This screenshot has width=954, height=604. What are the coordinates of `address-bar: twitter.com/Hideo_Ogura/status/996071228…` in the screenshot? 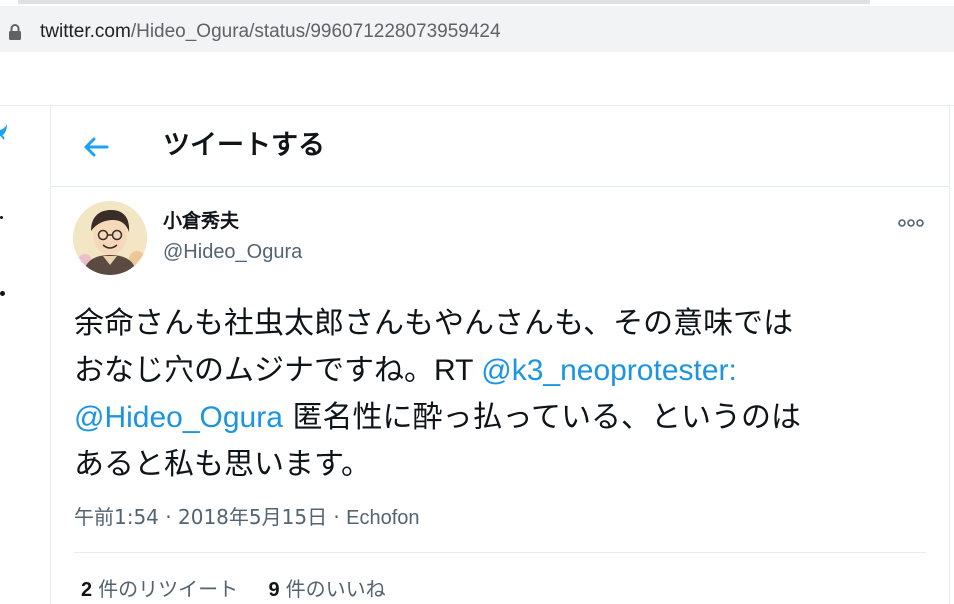 It's located at (477, 29).